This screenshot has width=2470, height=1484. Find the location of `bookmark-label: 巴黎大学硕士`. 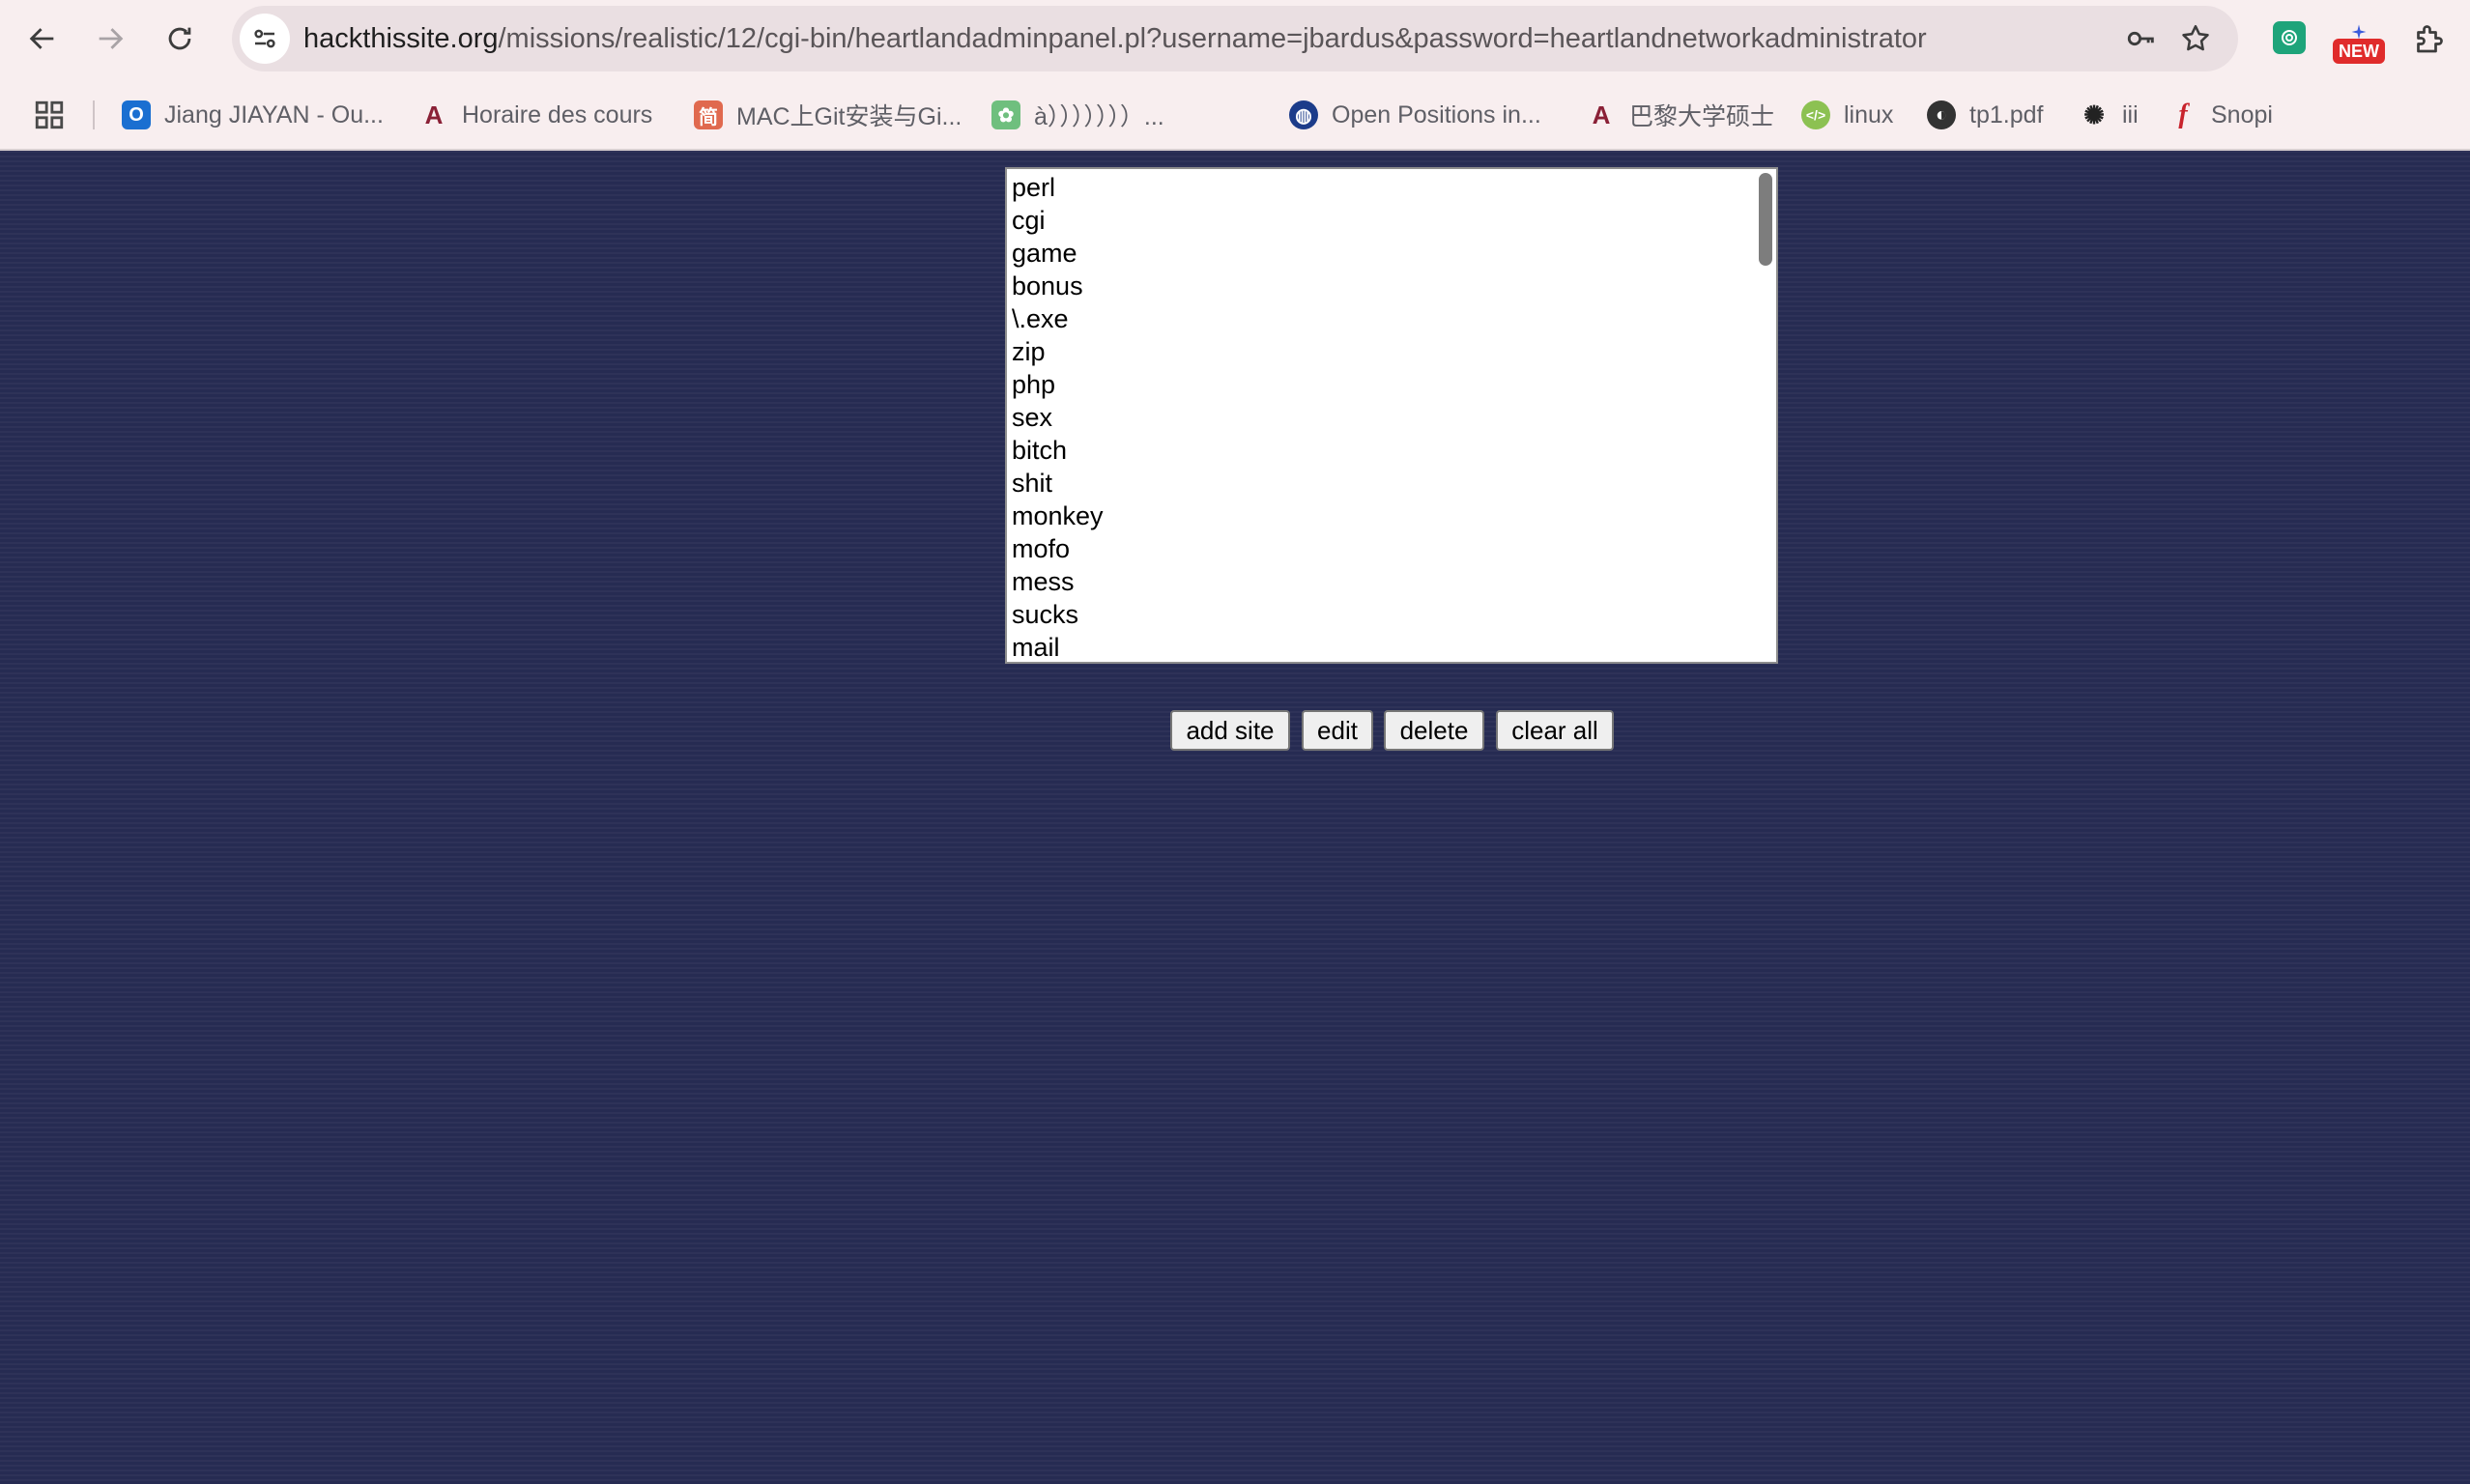

bookmark-label: 巴黎大学硕士 is located at coordinates (1702, 117).